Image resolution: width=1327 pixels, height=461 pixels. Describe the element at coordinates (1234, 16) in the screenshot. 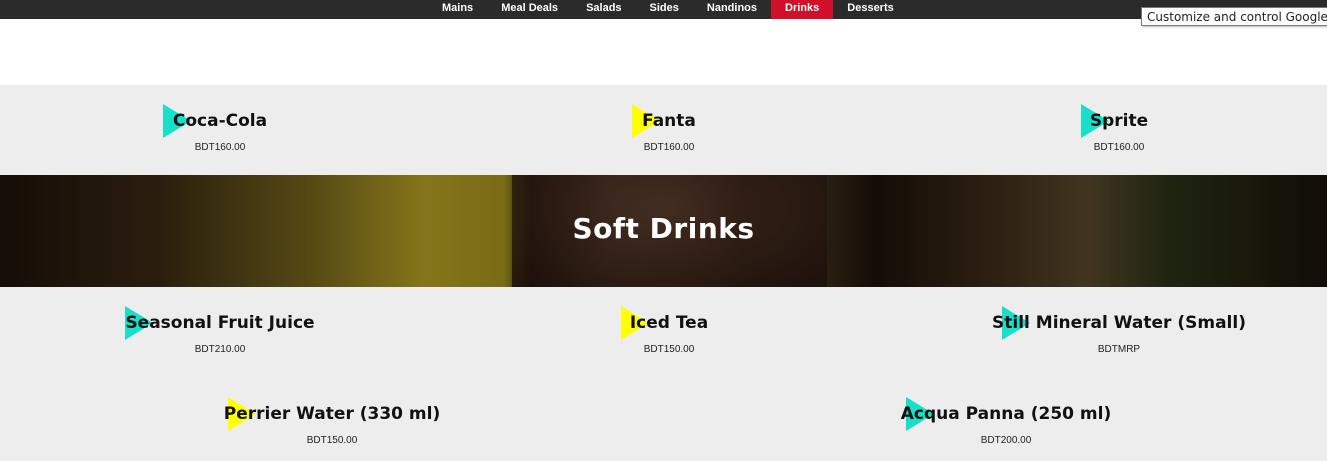

I see `browser-tooltip: Customize and control Google Chrome` at that location.